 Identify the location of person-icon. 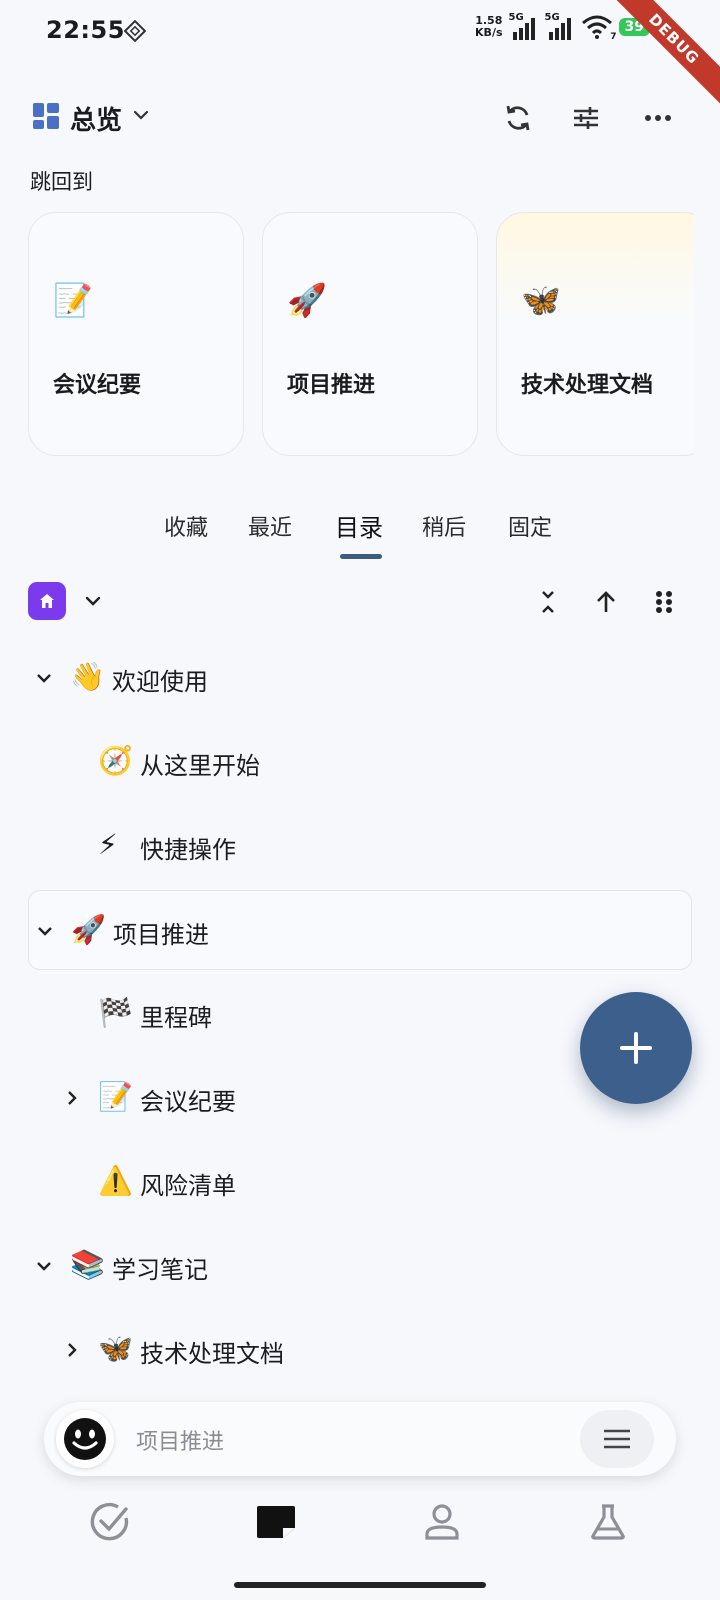
(442, 1522).